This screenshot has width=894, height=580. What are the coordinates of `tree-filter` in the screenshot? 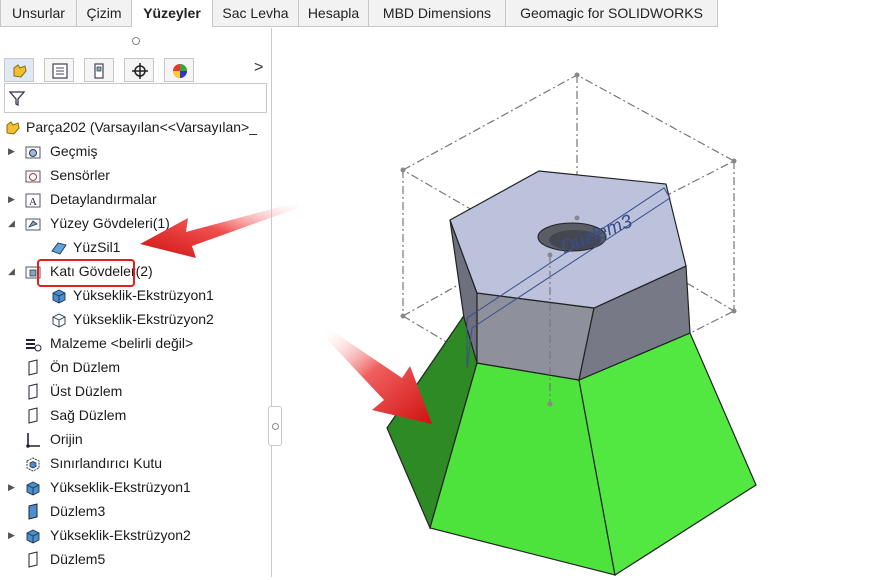 It's located at (135, 98).